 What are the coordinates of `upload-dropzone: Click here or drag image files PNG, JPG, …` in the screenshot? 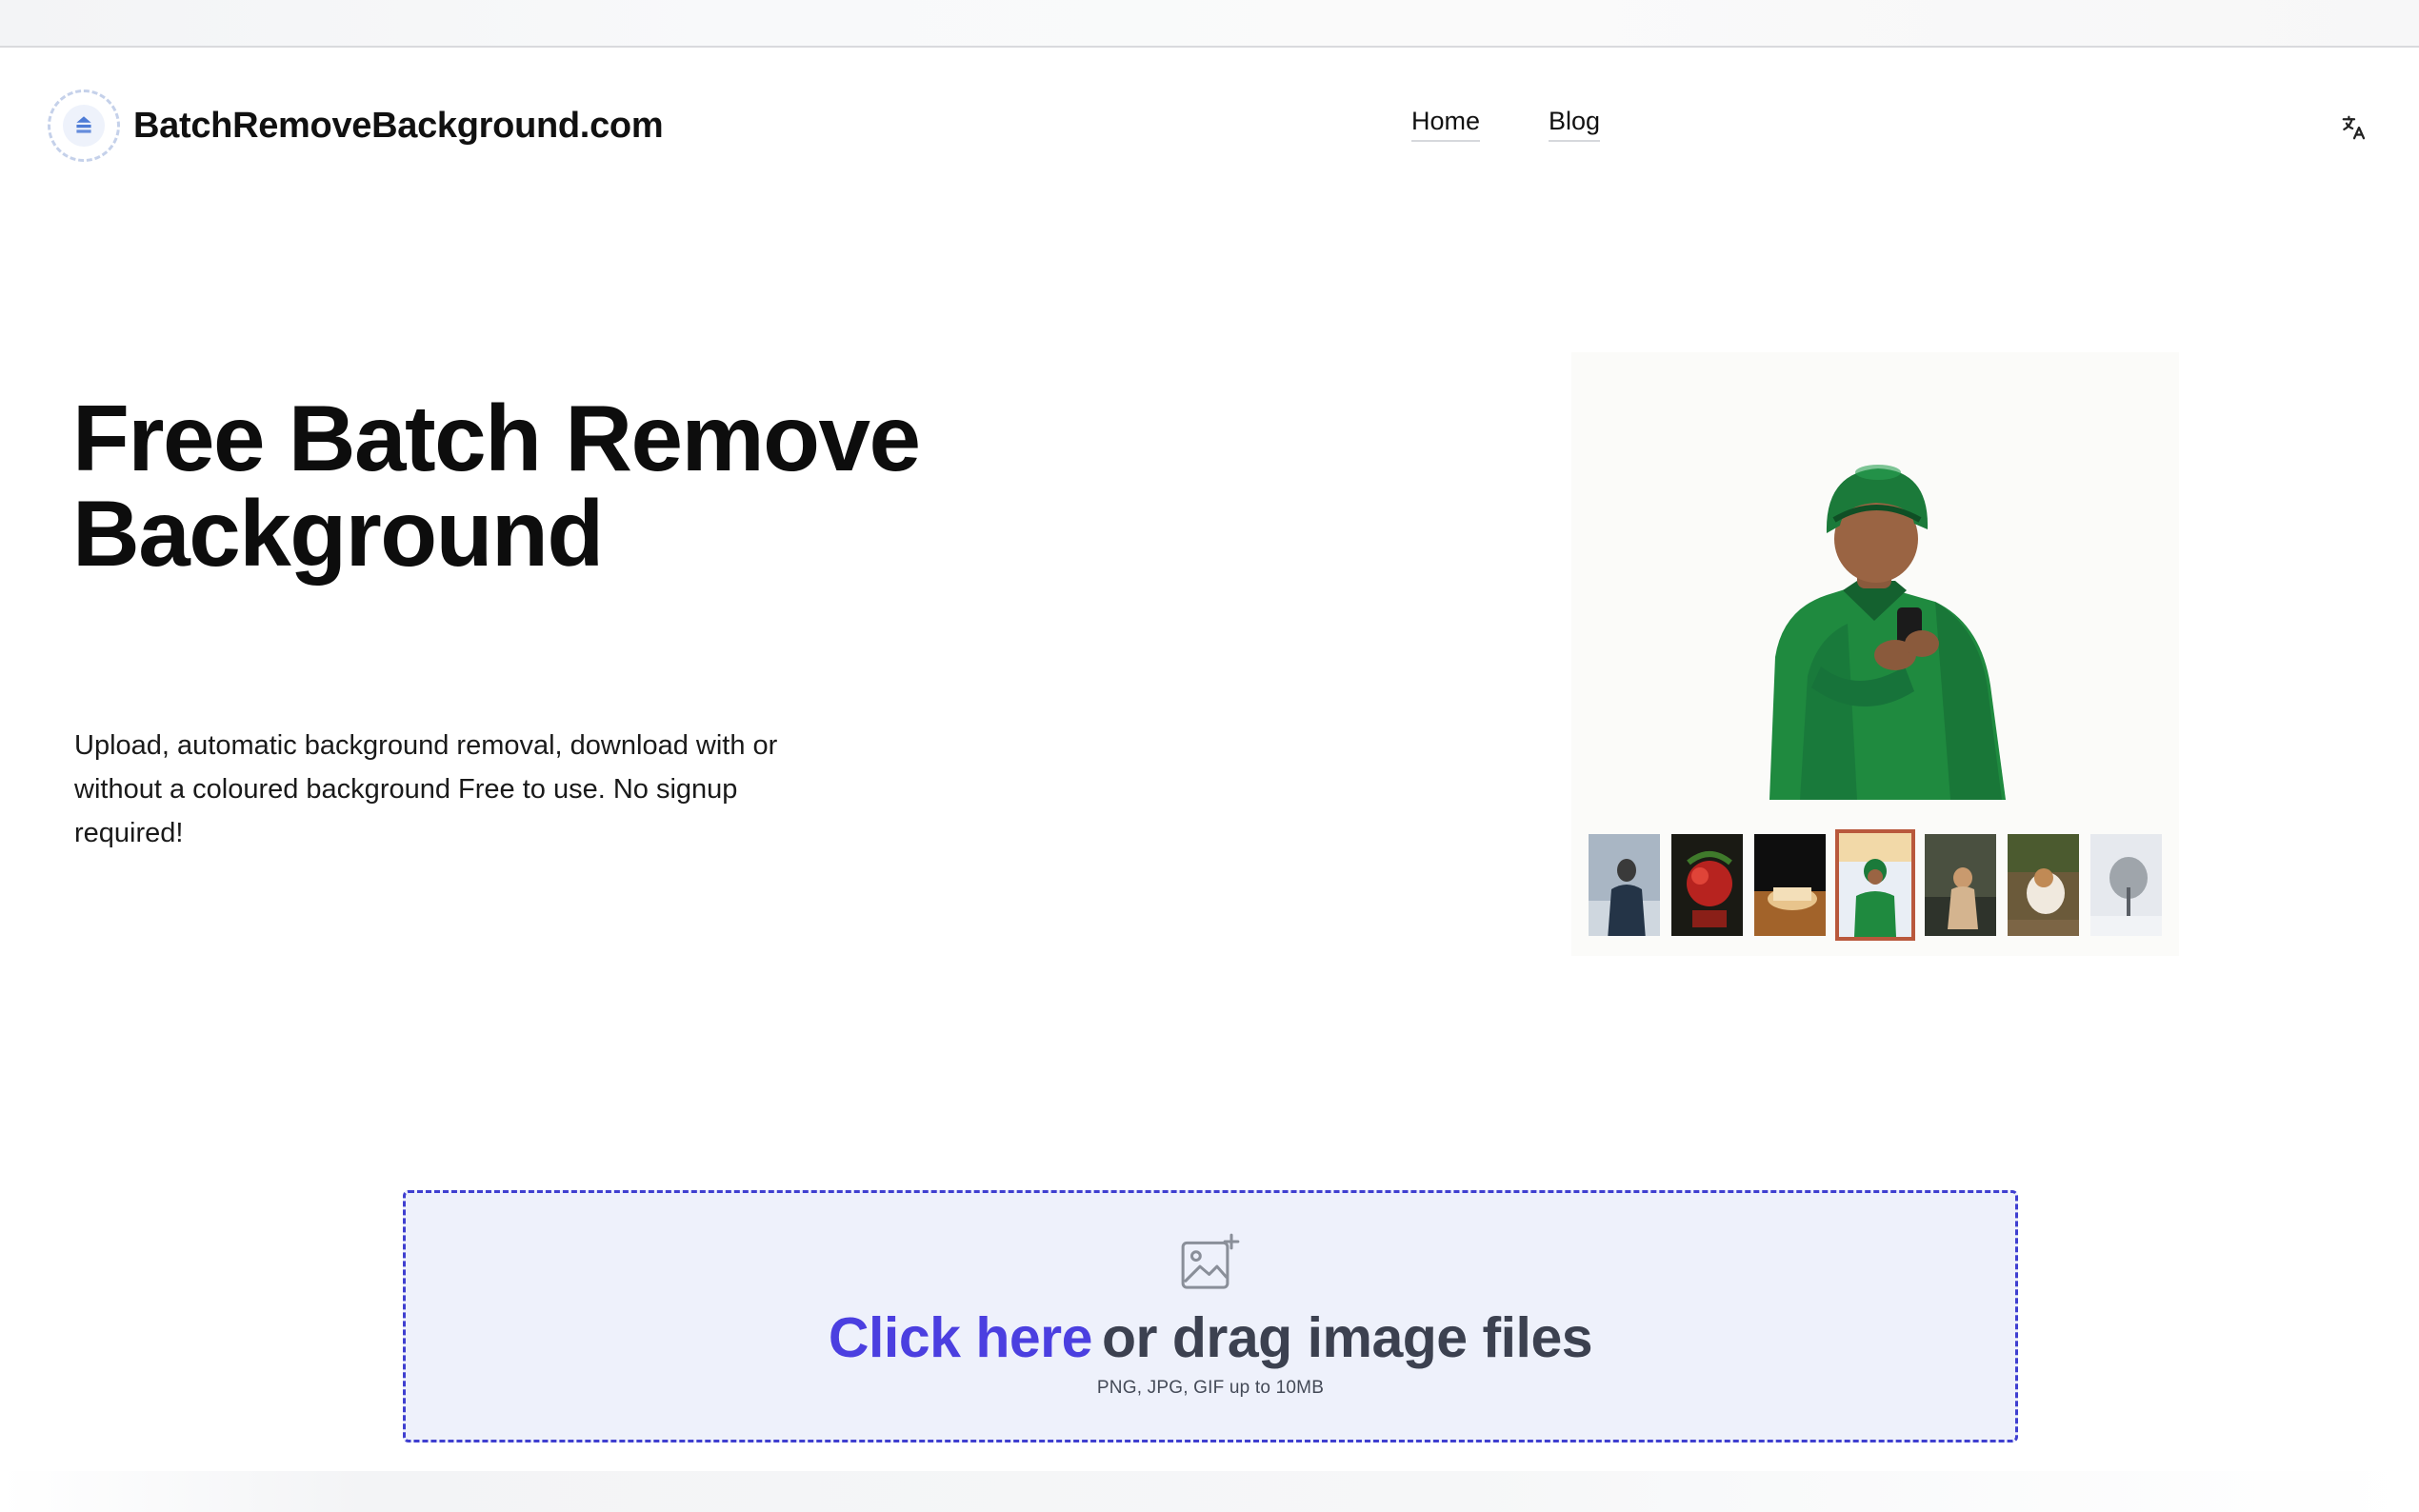 It's located at (1210, 1316).